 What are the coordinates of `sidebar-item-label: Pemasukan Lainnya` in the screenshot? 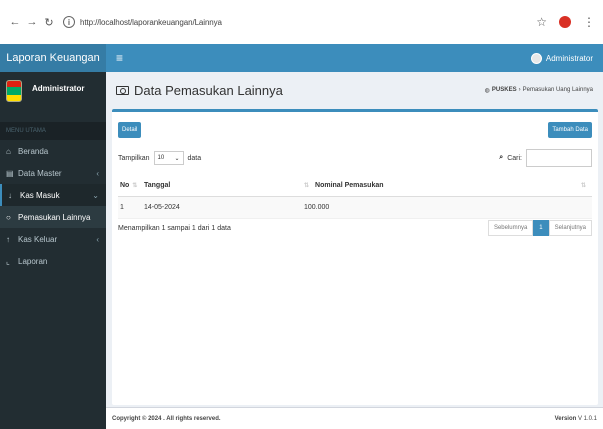 It's located at (54, 217).